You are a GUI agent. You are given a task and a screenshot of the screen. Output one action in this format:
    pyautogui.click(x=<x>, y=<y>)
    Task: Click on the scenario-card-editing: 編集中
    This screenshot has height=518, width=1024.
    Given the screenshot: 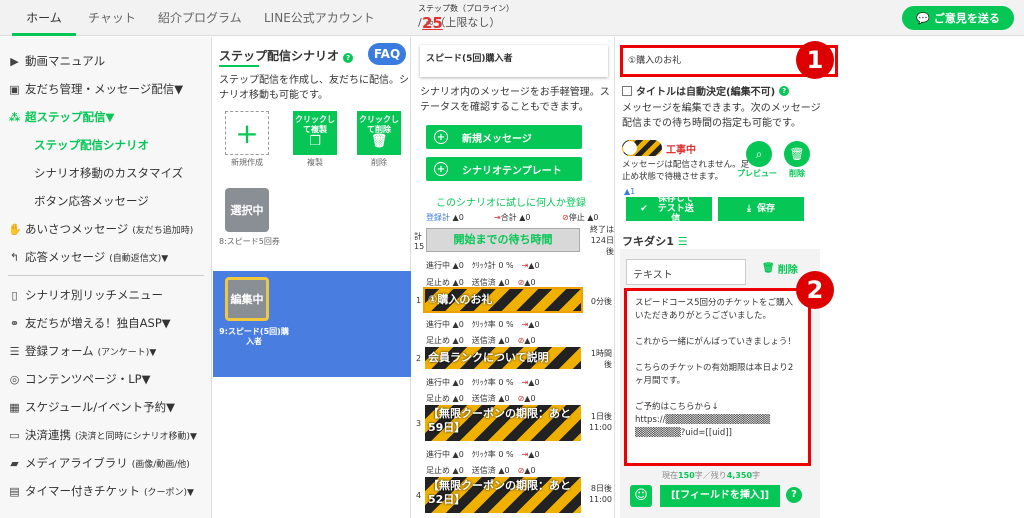 What is the action you would take?
    pyautogui.click(x=247, y=299)
    